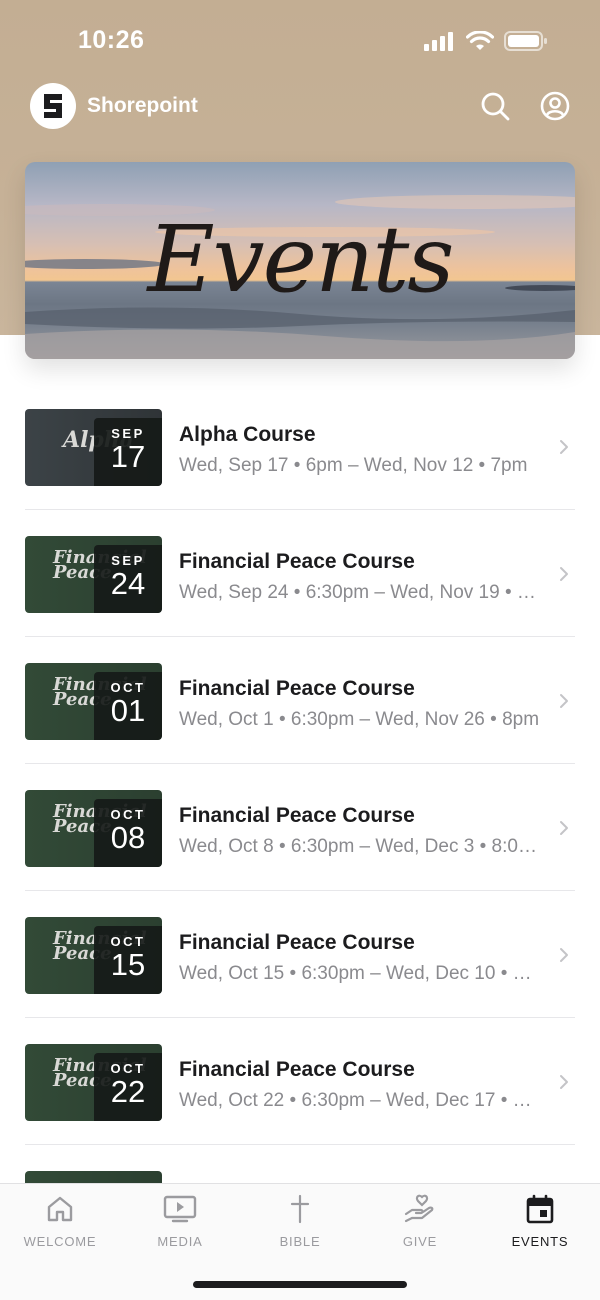 The image size is (600, 1300). What do you see at coordinates (300, 1209) in the screenshot?
I see `cross-icon` at bounding box center [300, 1209].